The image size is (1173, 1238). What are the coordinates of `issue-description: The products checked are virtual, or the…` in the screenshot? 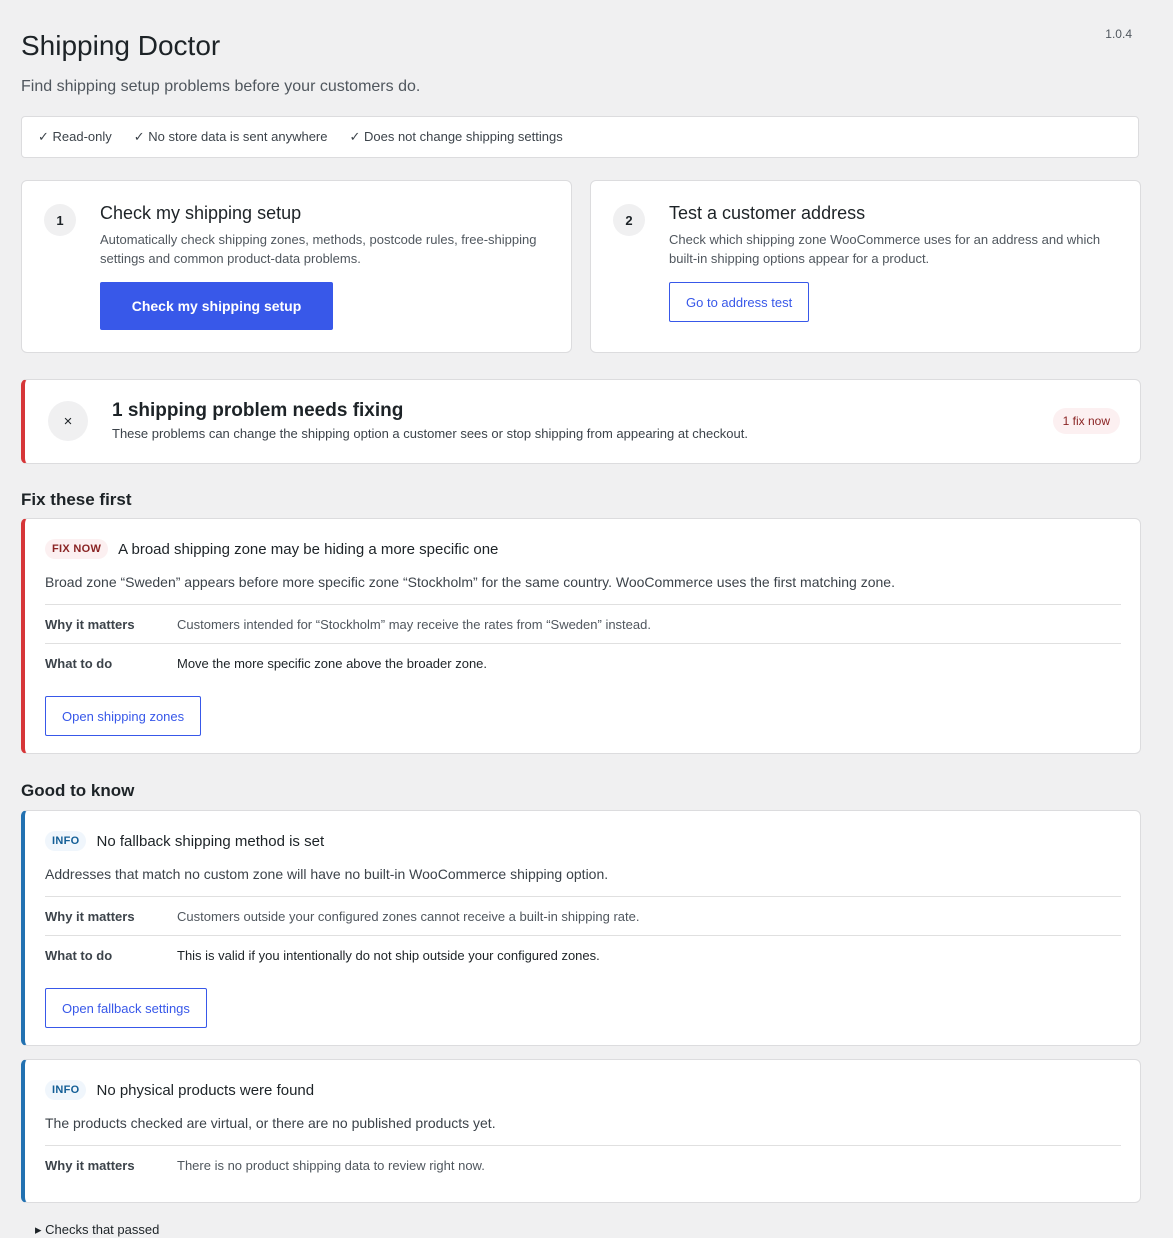 It's located at (270, 1123).